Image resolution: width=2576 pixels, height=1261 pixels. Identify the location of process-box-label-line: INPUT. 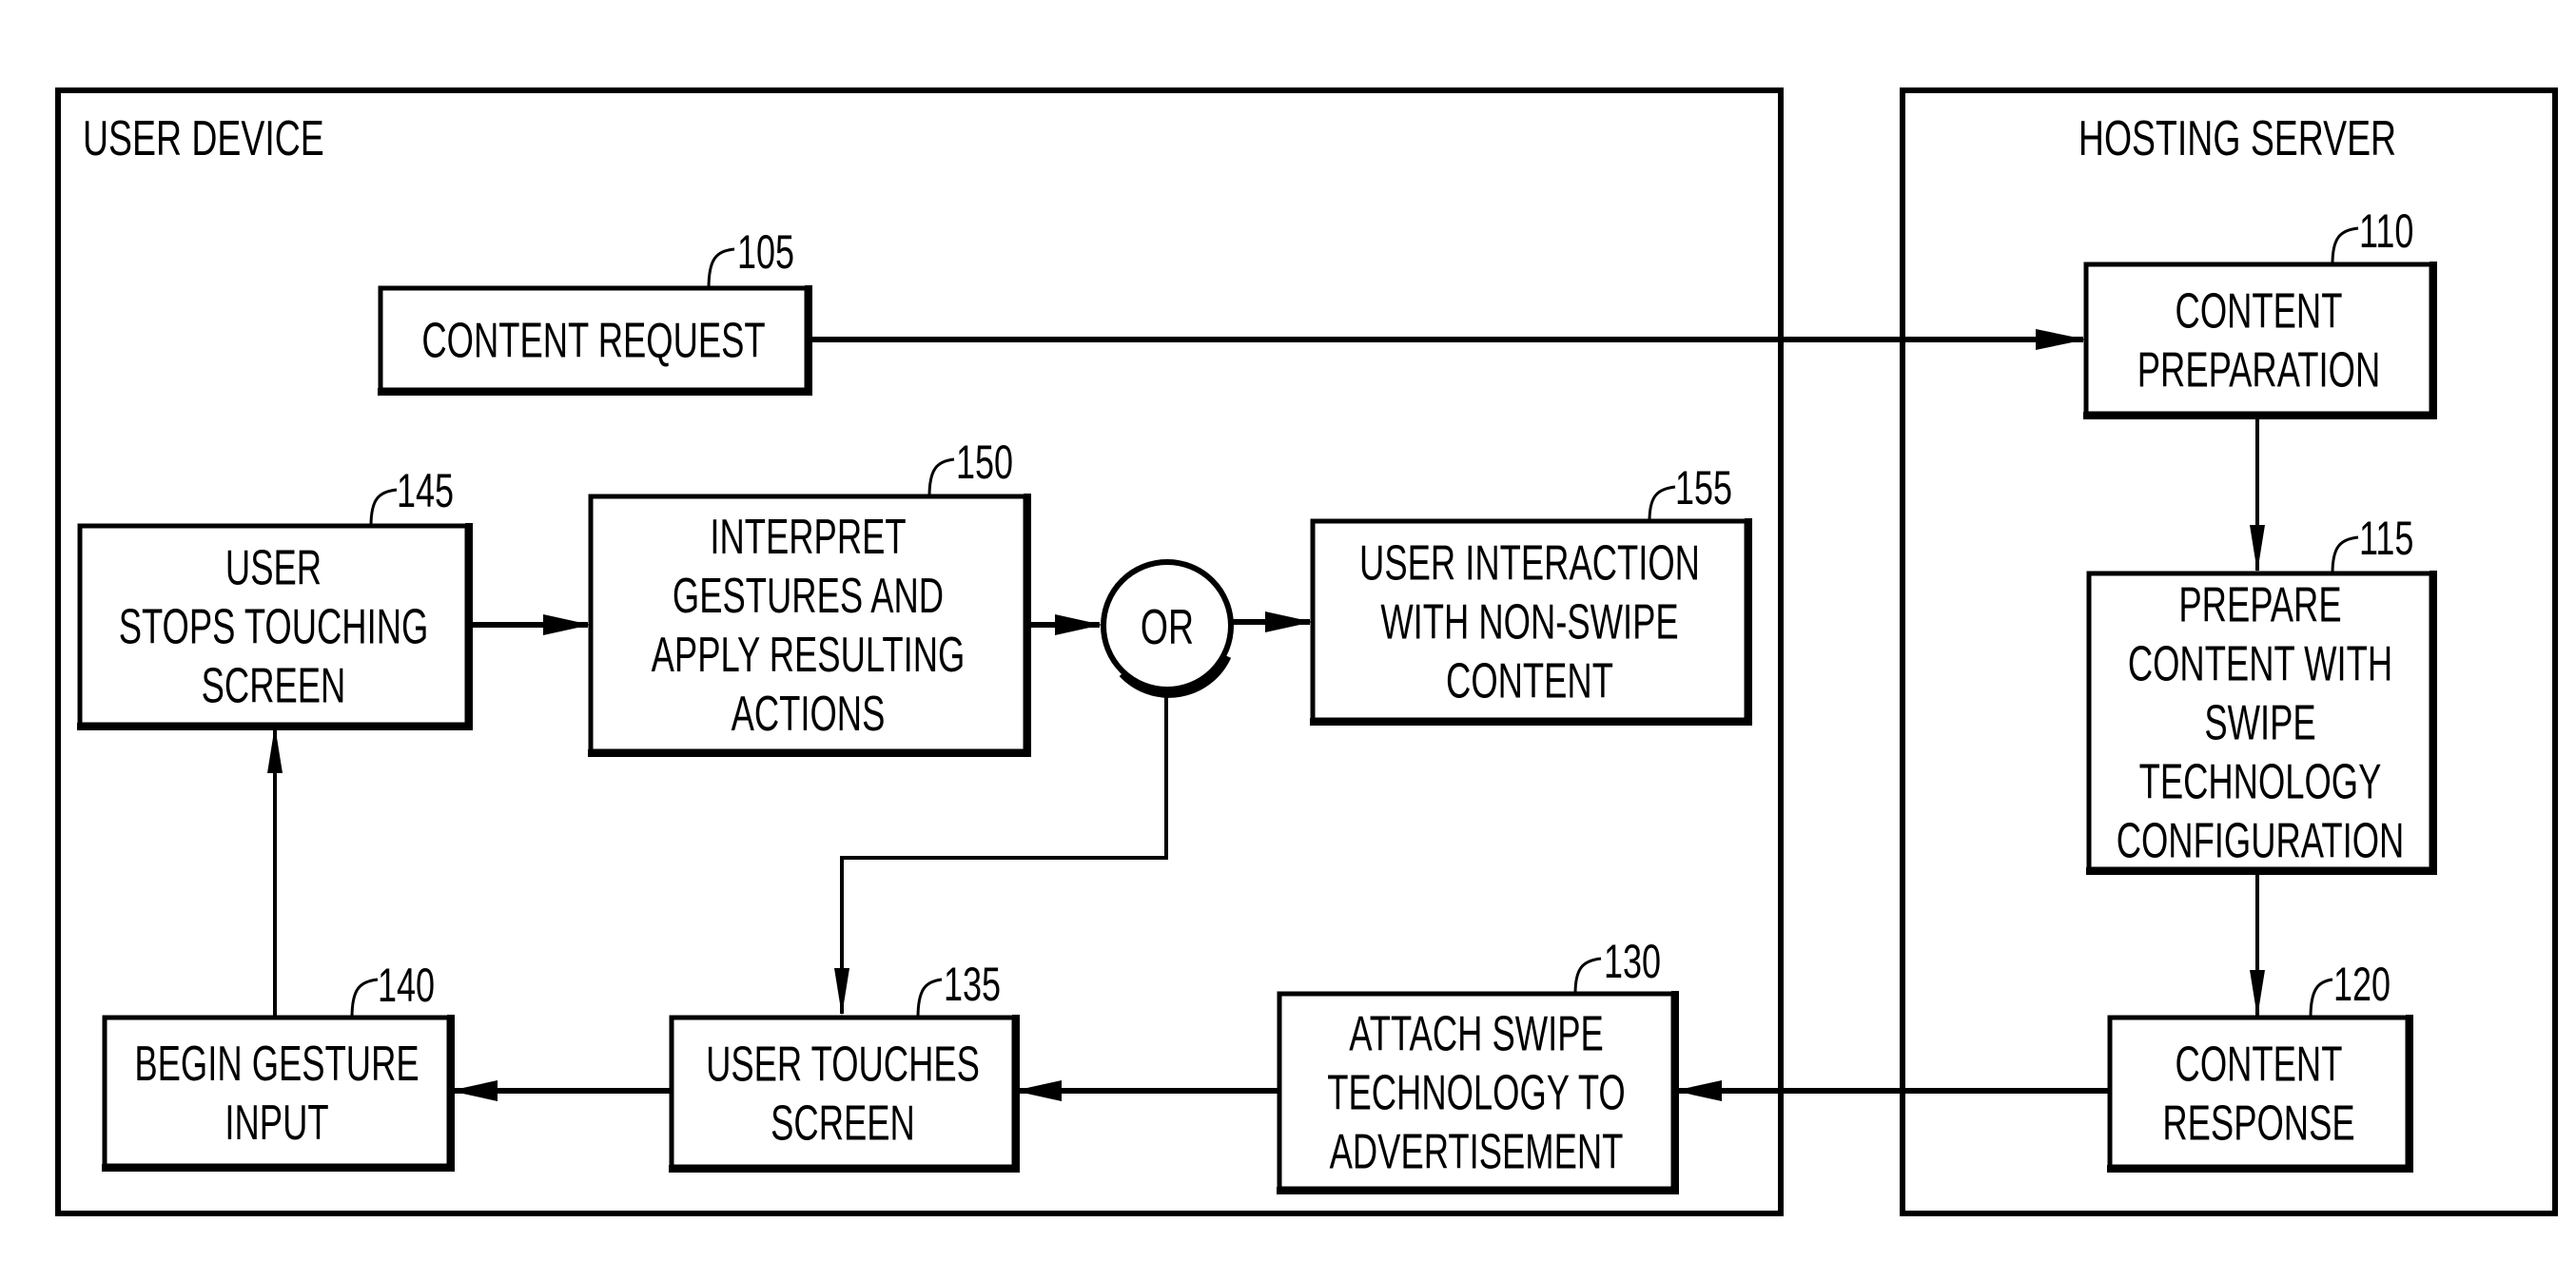
(276, 1122).